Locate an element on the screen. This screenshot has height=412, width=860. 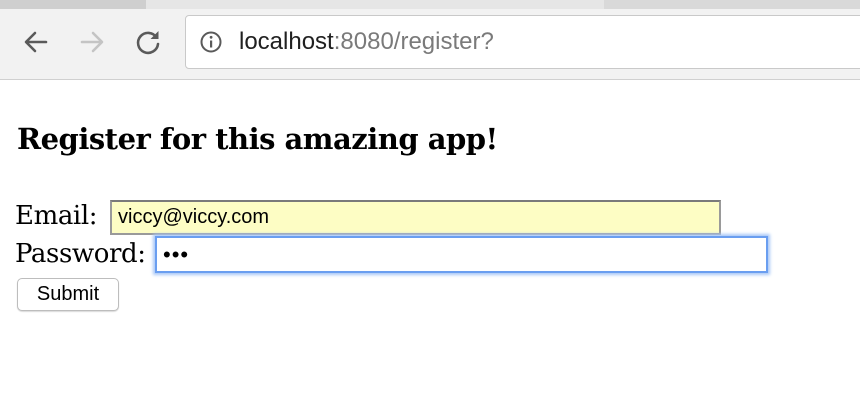
forward-button is located at coordinates (92, 42).